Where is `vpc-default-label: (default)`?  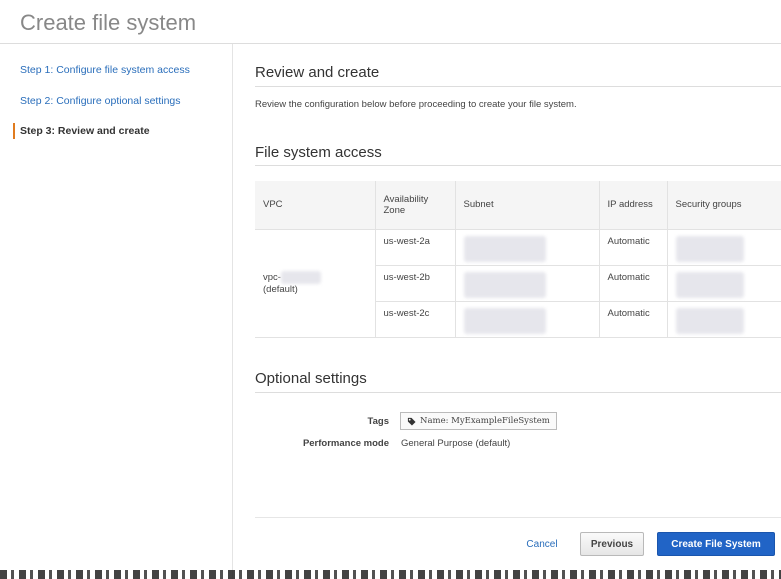
vpc-default-label: (default) is located at coordinates (280, 289).